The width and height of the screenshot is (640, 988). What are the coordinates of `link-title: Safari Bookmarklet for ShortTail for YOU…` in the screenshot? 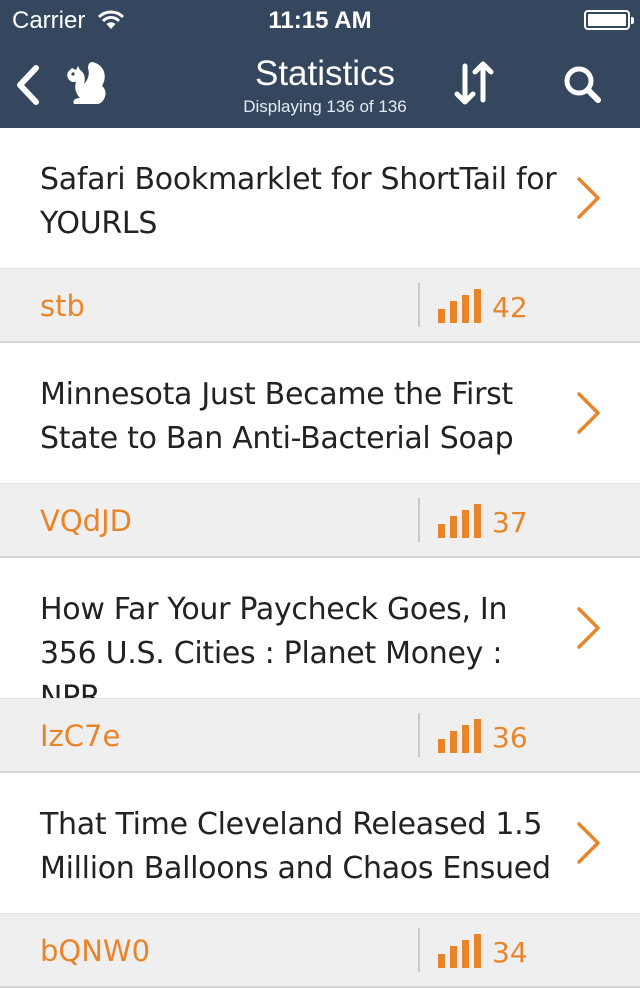 It's located at (298, 201).